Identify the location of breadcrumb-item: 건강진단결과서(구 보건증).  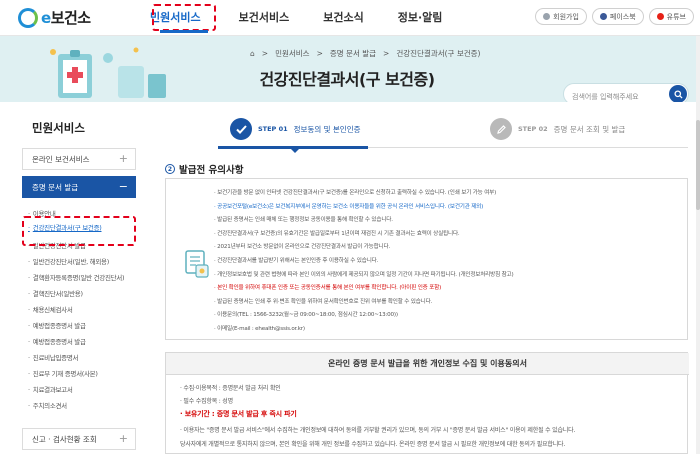
(438, 53).